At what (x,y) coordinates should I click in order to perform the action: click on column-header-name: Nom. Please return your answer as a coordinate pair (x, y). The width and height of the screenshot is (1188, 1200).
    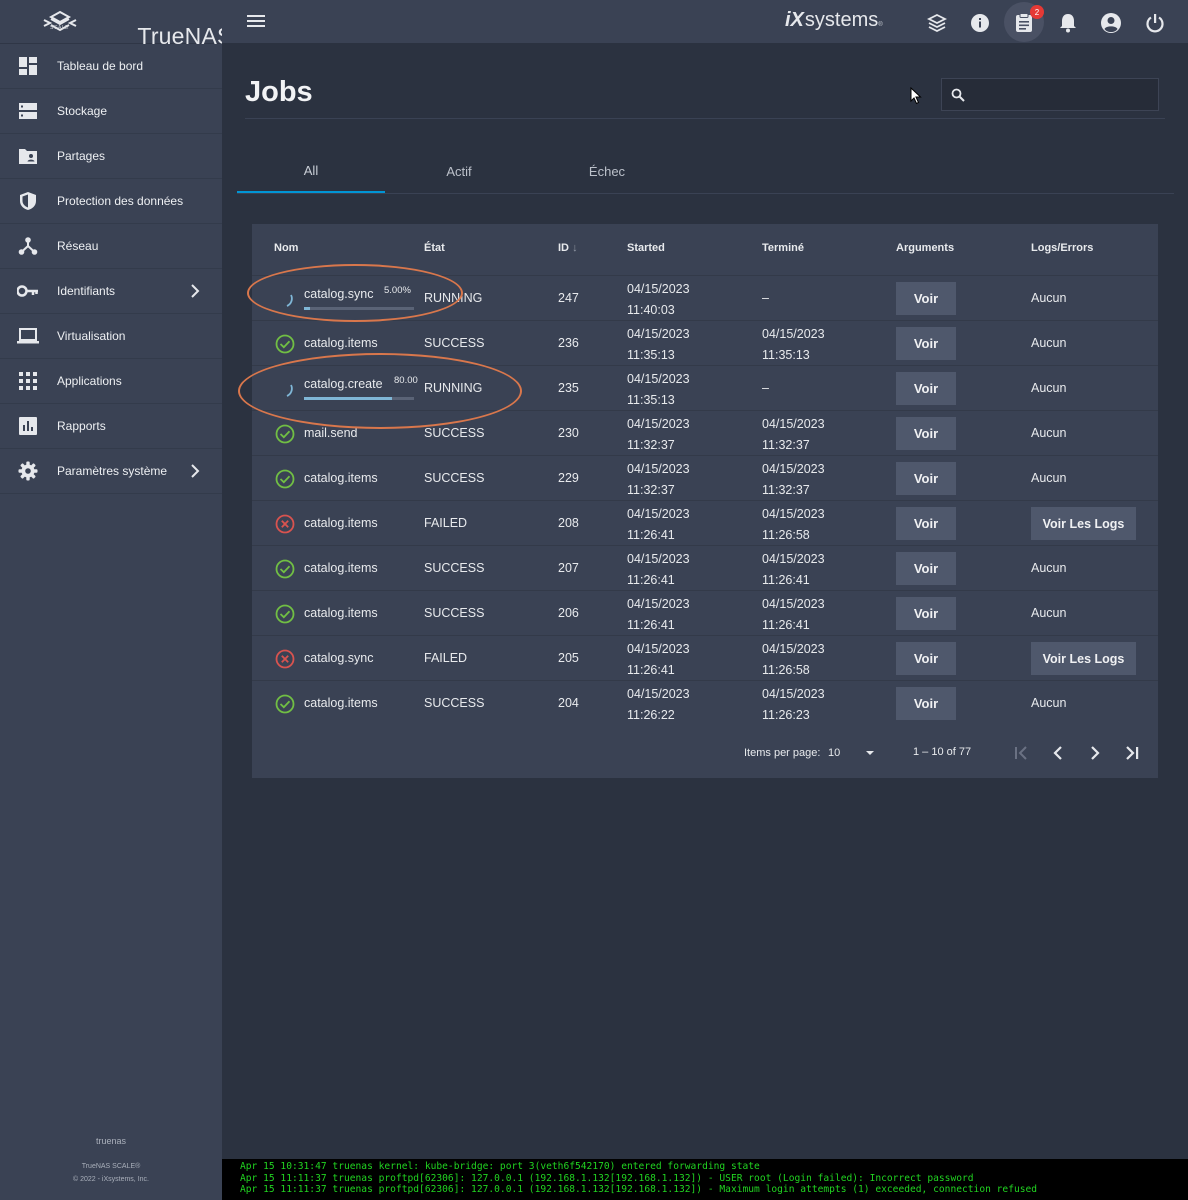
    Looking at the image, I should click on (286, 248).